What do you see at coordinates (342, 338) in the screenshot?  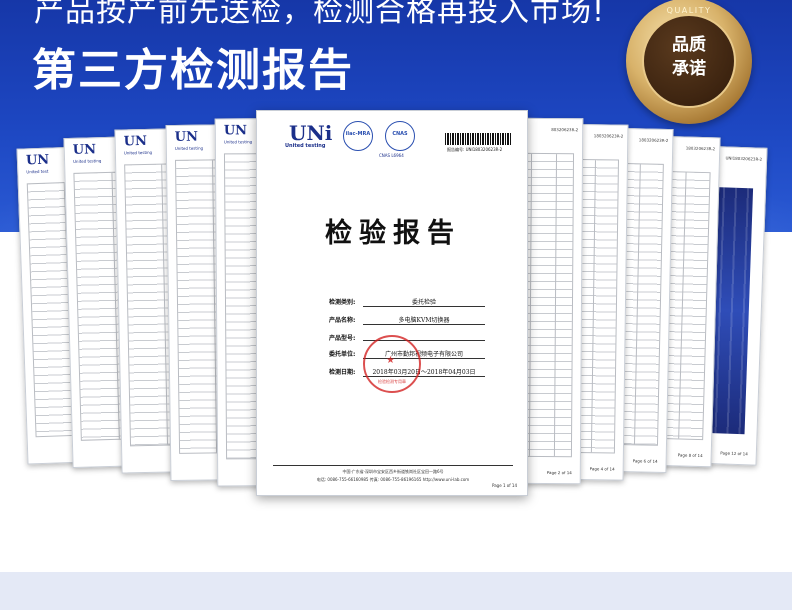 I see `field-label: 产品型号:` at bounding box center [342, 338].